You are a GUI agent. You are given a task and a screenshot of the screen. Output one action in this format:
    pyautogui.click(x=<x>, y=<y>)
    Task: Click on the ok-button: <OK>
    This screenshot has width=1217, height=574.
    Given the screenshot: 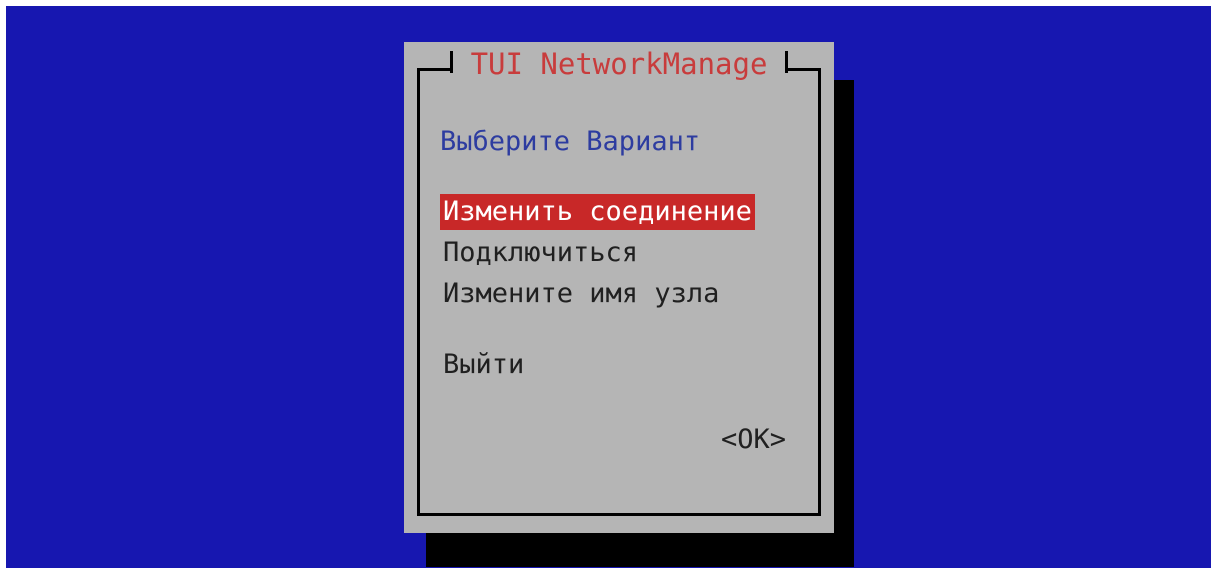 What is the action you would take?
    pyautogui.click(x=753, y=440)
    